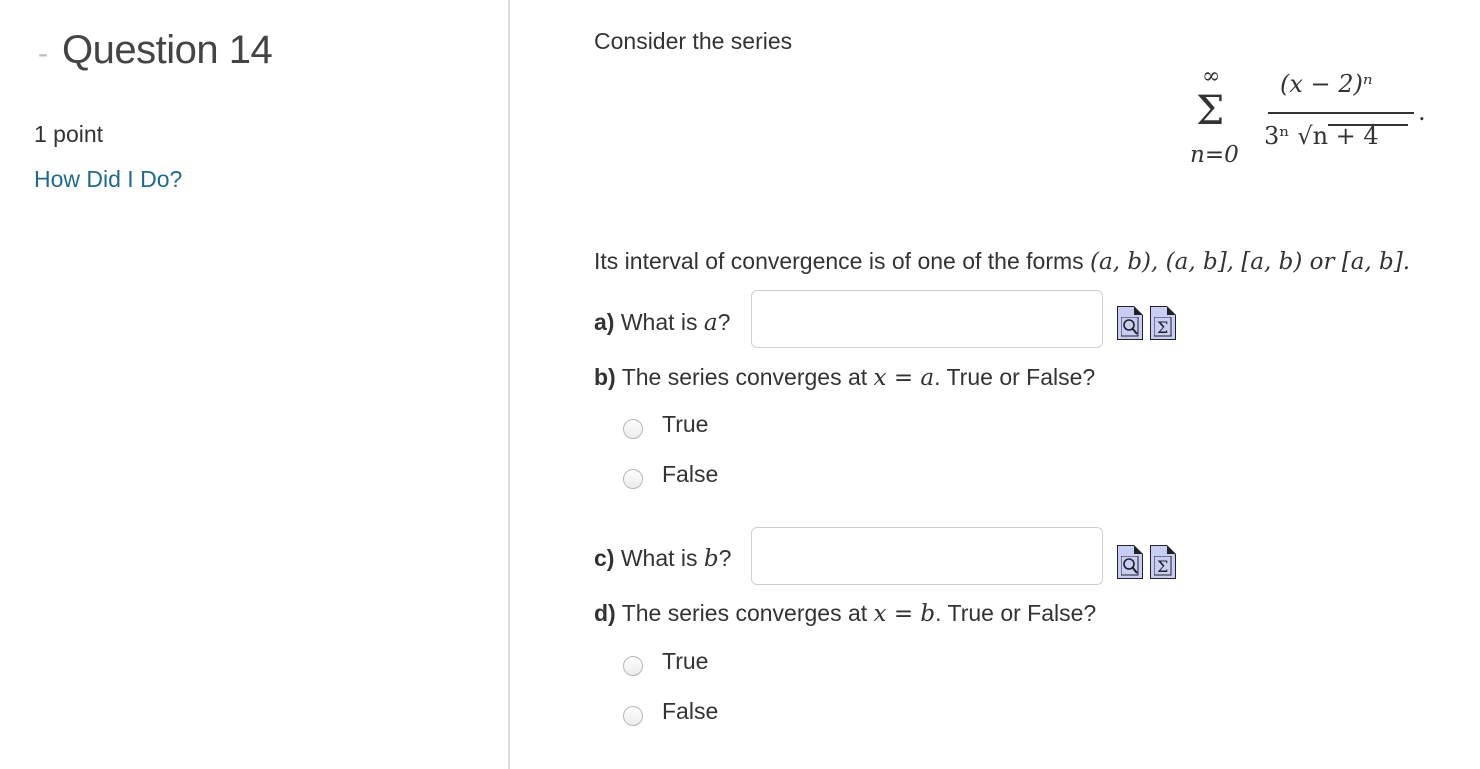 This screenshot has height=769, width=1480. I want to click on sum-lower-limit: n=0, so click(1214, 155).